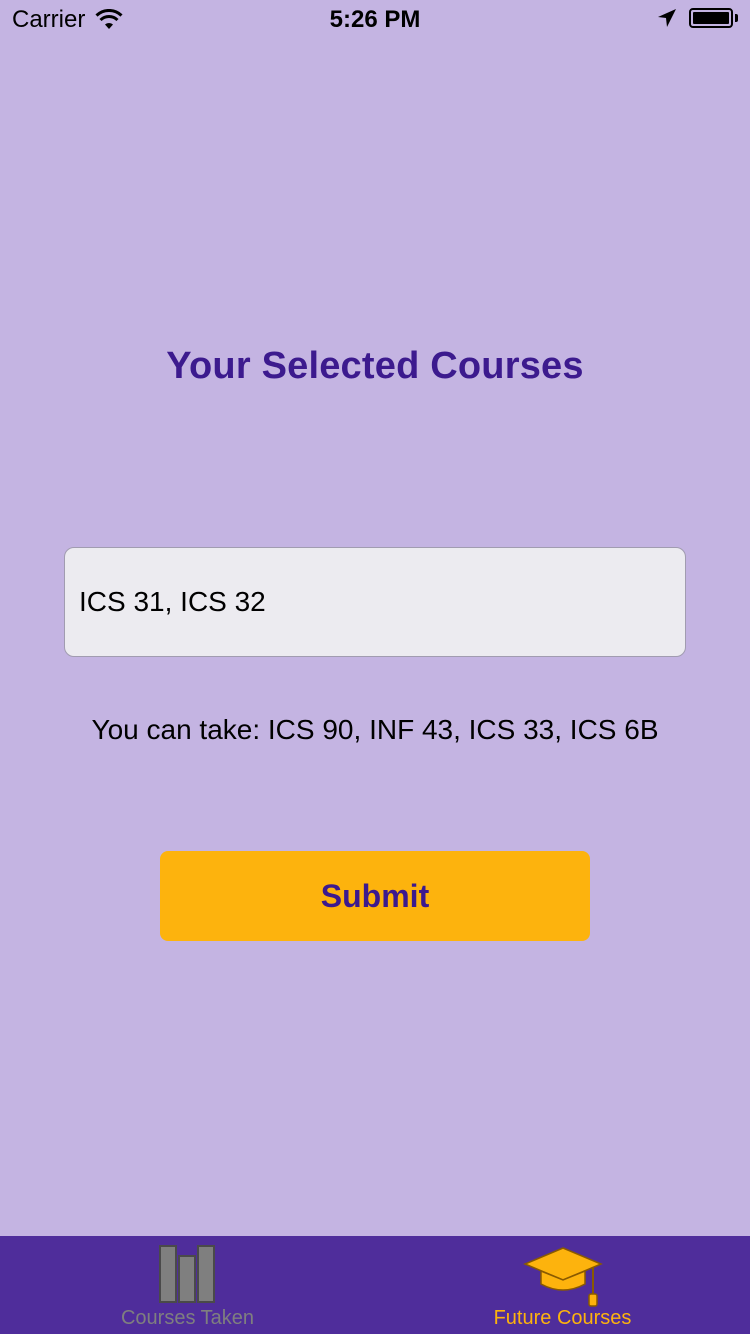  I want to click on battery-icon, so click(711, 18).